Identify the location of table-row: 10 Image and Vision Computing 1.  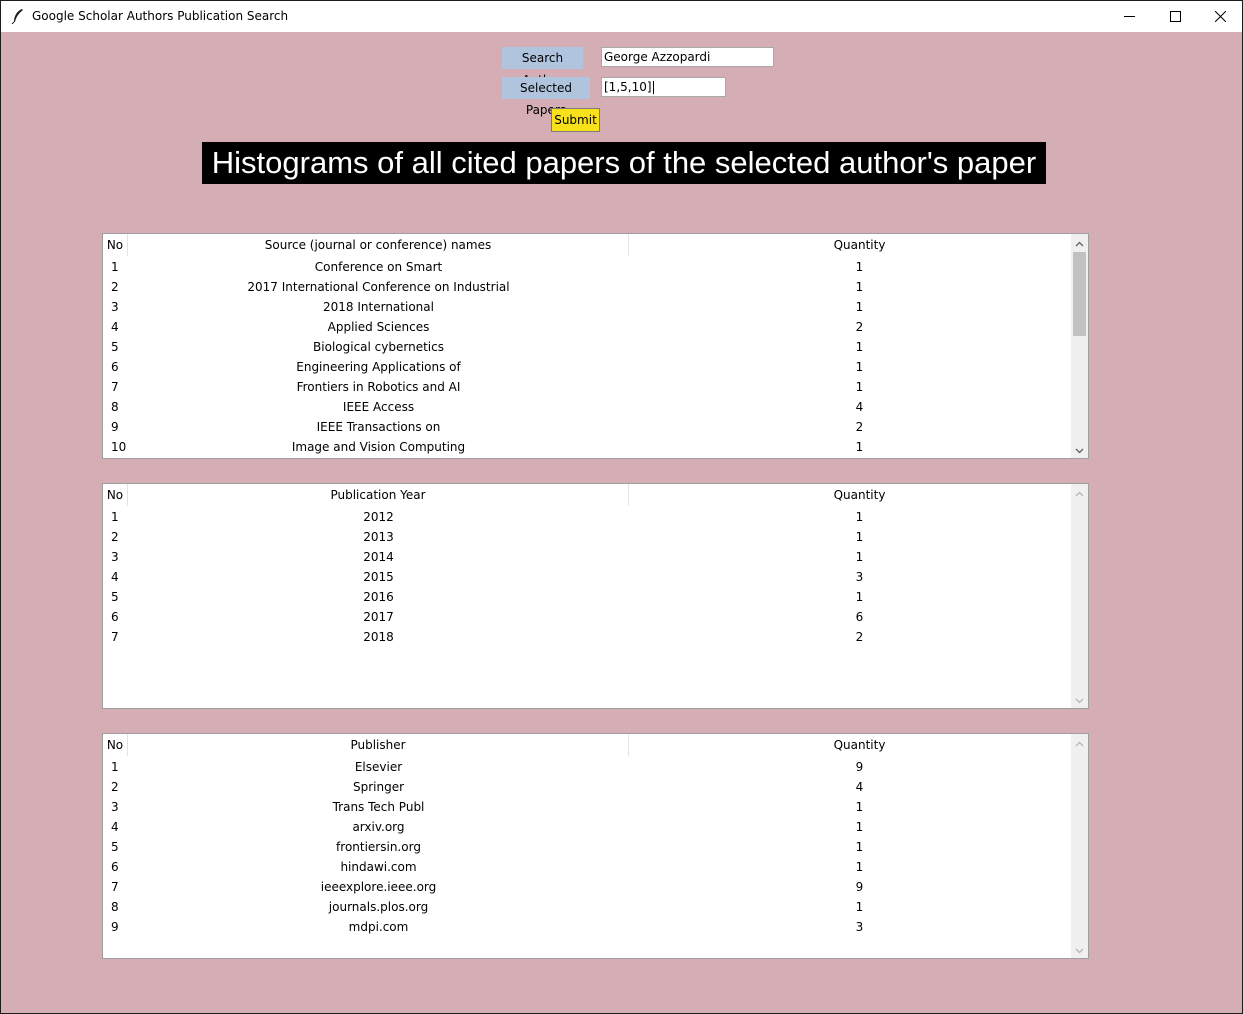
(588, 447).